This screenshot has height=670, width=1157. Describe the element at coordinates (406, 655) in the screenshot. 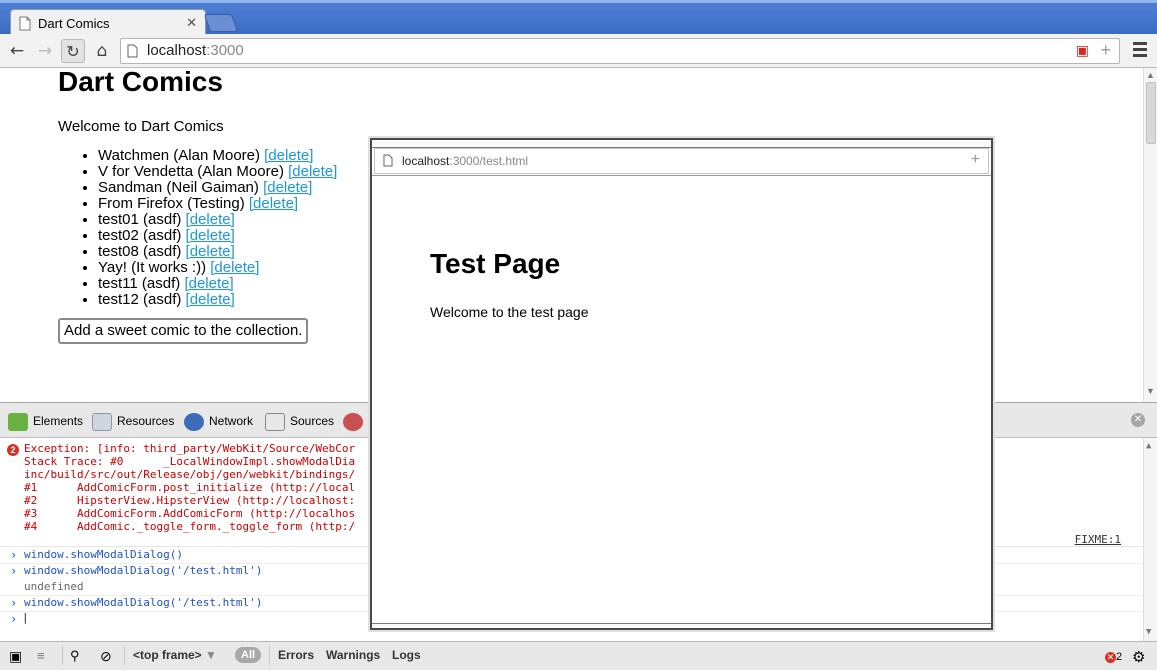

I see `filter-logs: Logs` at that location.